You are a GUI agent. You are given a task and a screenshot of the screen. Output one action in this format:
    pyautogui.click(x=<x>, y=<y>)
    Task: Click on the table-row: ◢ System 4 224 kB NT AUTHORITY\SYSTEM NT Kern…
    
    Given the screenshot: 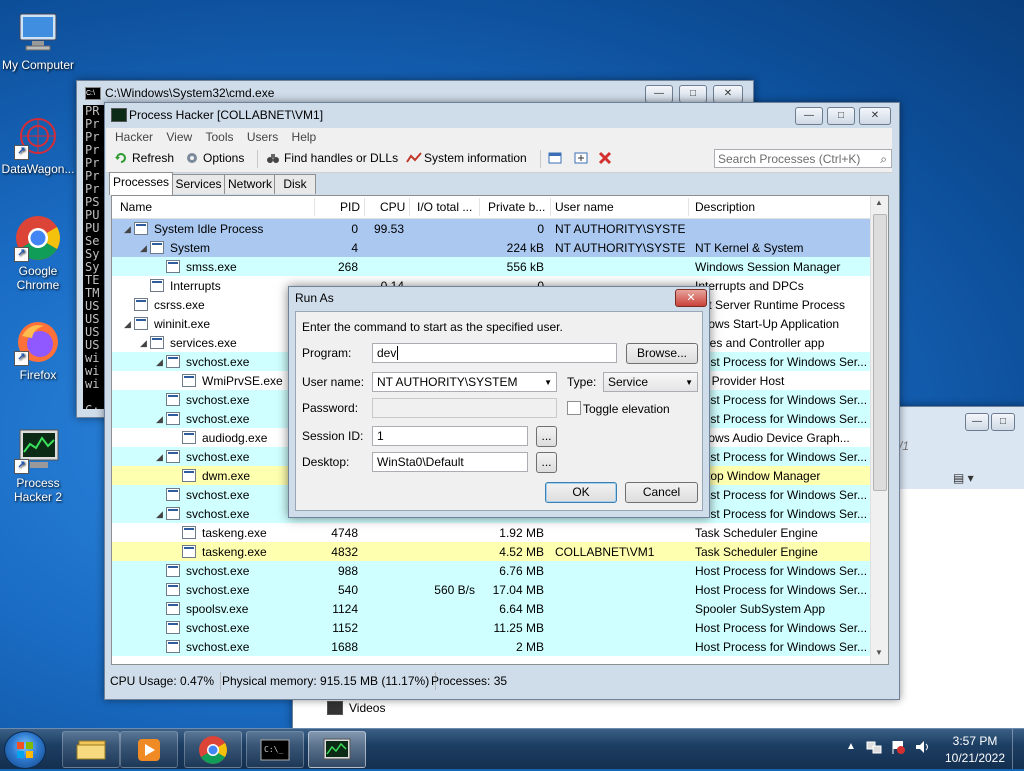 What is the action you would take?
    pyautogui.click(x=491, y=247)
    